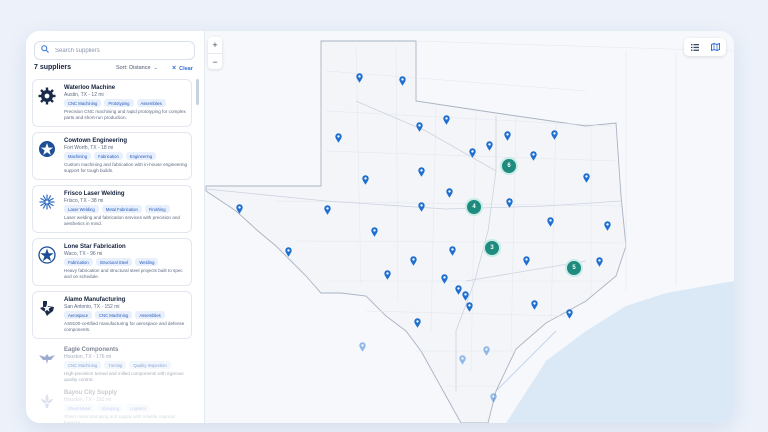 The width and height of the screenshot is (768, 432). Describe the element at coordinates (52, 67) in the screenshot. I see `results-count: 7 suppliers` at that location.